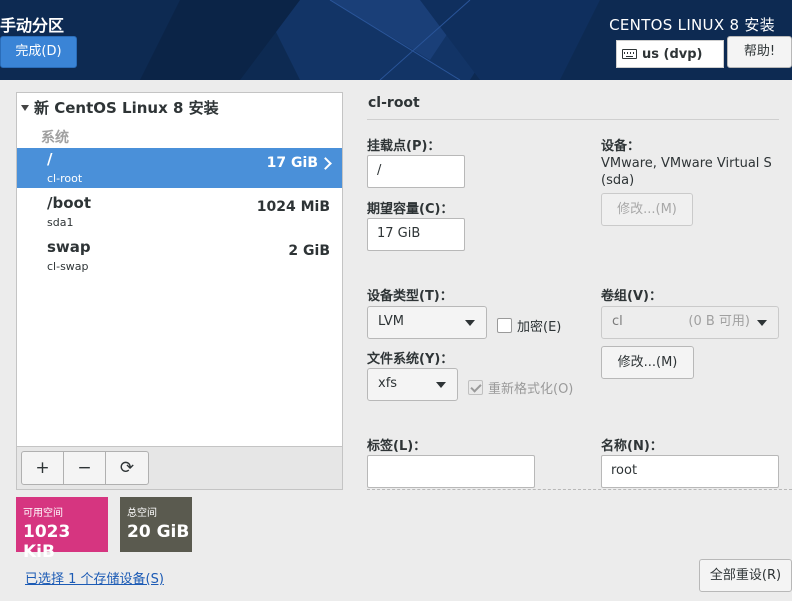 Image resolution: width=792 pixels, height=601 pixels. I want to click on name-label: 名称(N)：, so click(632, 446).